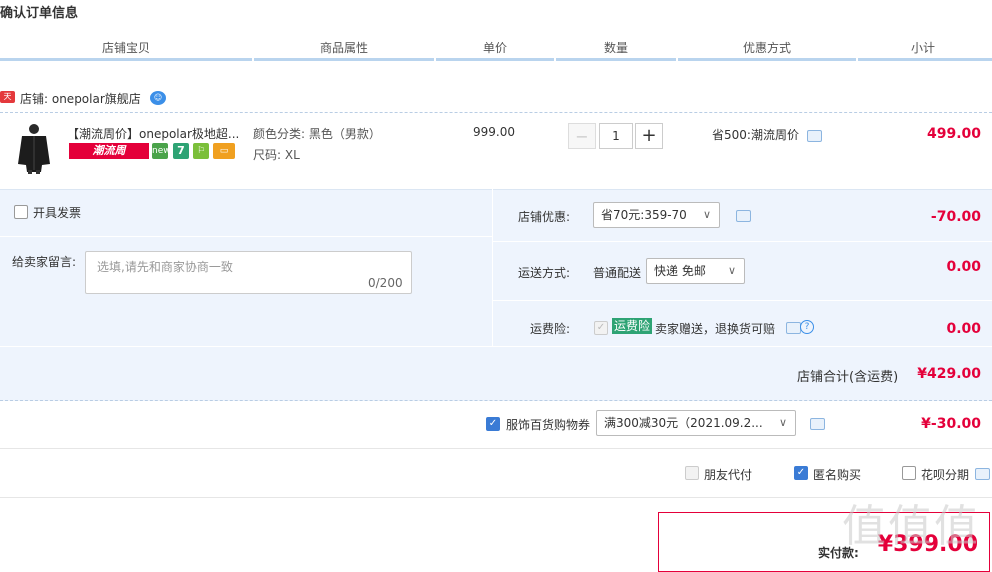  I want to click on shop-discount-value: 省70元:359-70, so click(644, 215).